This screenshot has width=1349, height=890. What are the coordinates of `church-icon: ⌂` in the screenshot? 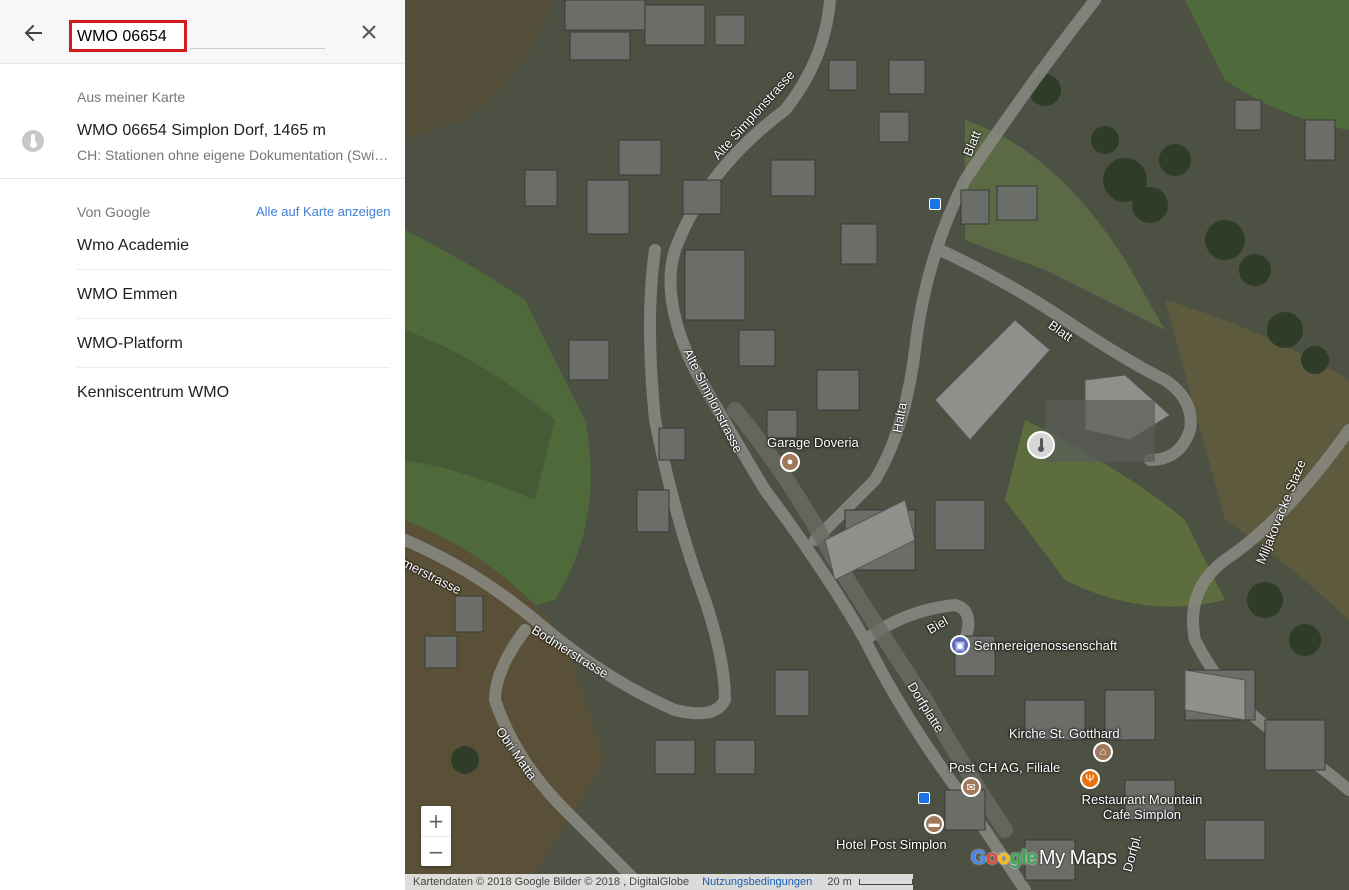 It's located at (1103, 752).